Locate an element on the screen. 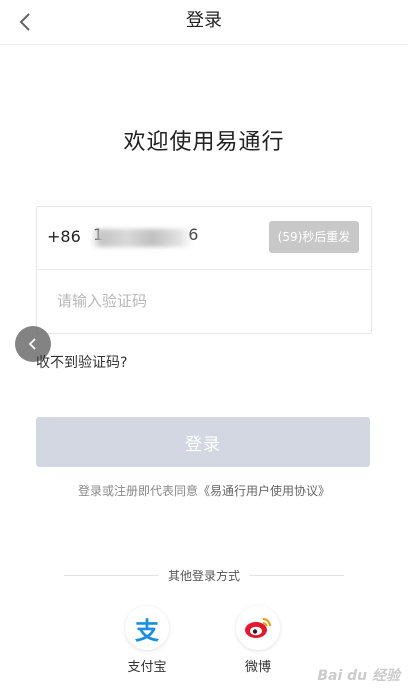  weibo-label: 微博 is located at coordinates (257, 667).